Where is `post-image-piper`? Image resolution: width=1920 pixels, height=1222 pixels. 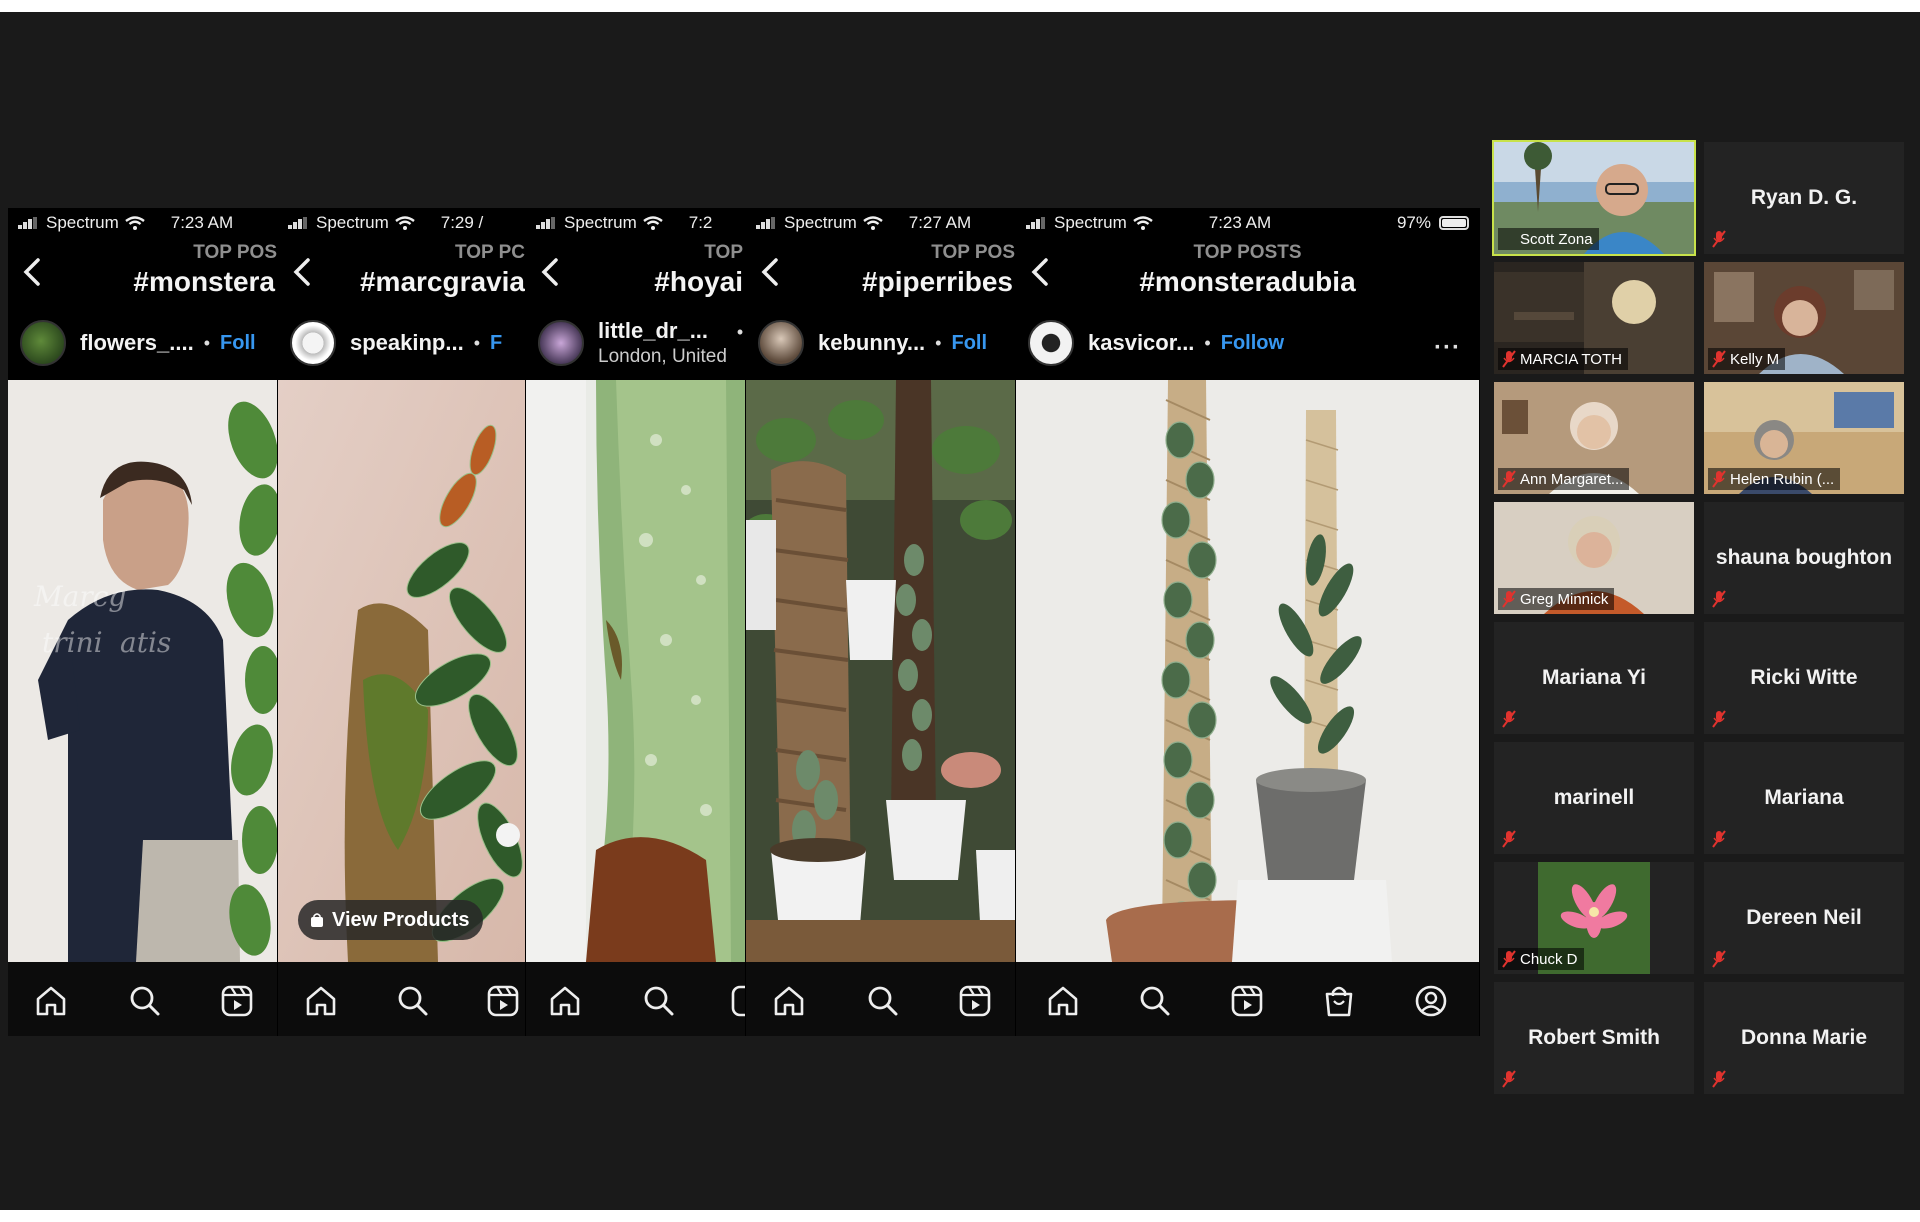 post-image-piper is located at coordinates (880, 671).